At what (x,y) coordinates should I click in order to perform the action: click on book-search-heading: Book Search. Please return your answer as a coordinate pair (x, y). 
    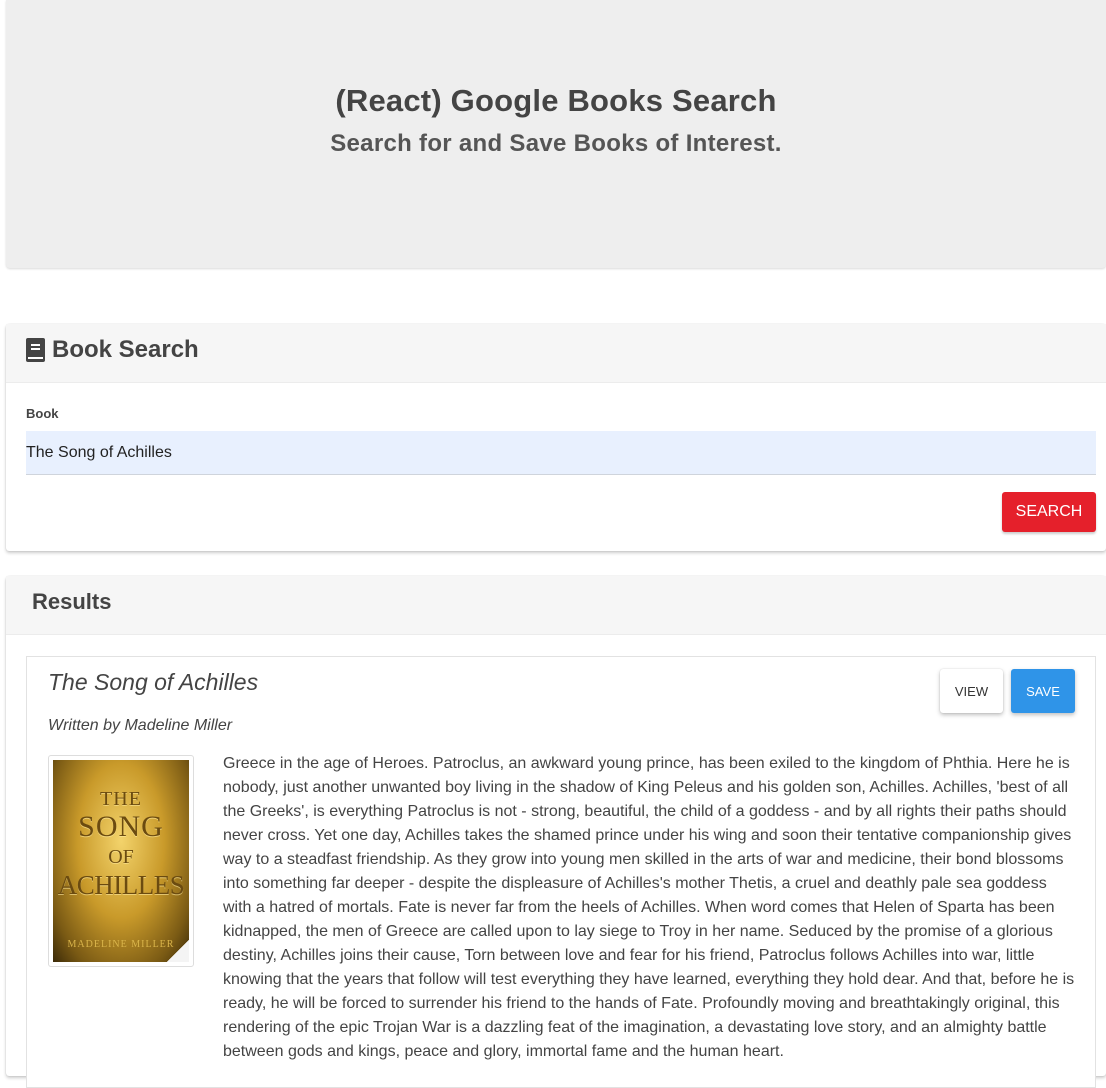
    Looking at the image, I should click on (112, 350).